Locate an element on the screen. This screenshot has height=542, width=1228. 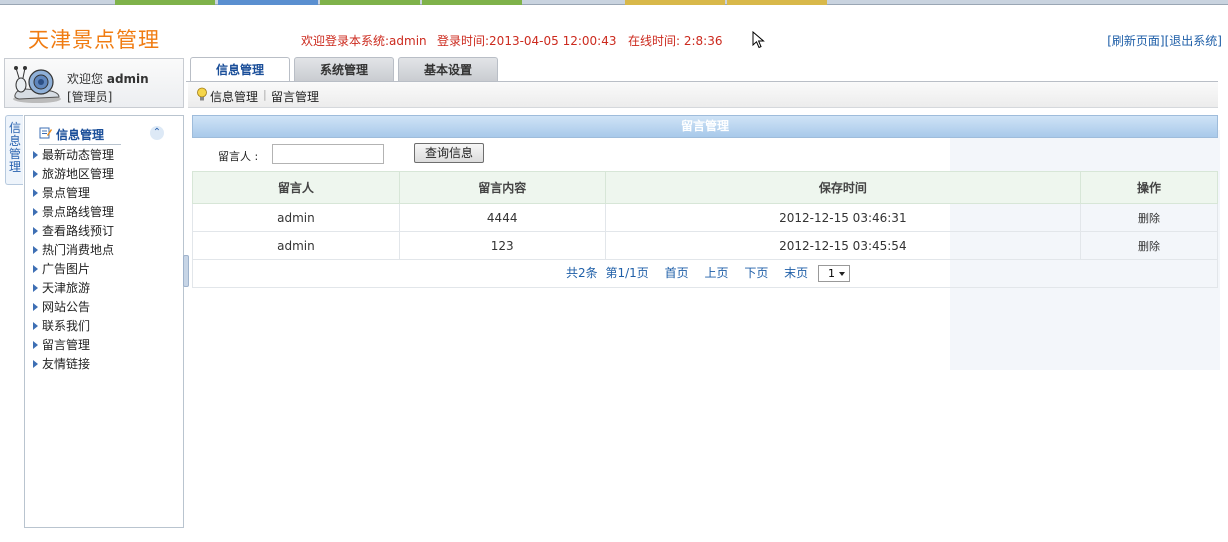
user-panel: 欢迎您 admin [管理员] is located at coordinates (94, 83).